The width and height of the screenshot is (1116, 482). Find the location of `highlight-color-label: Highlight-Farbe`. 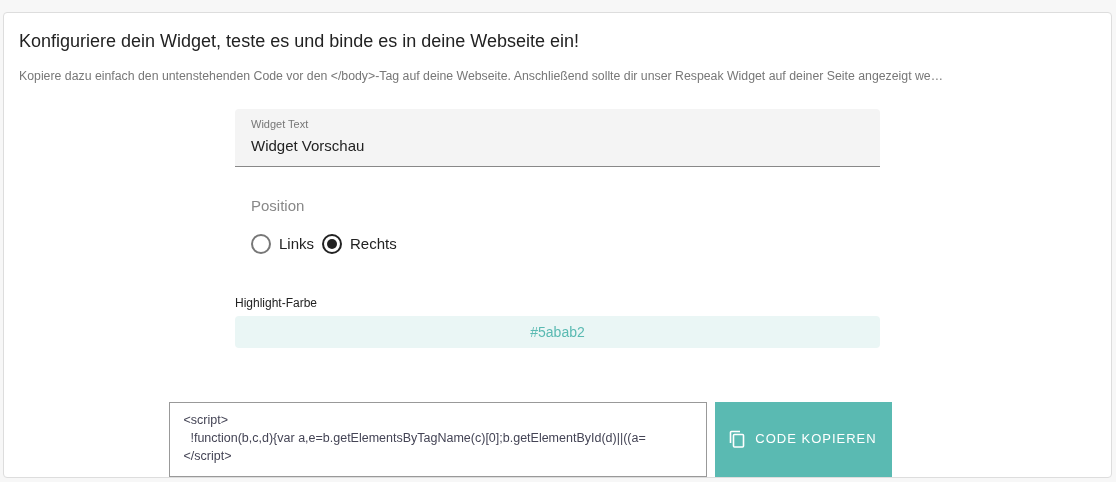

highlight-color-label: Highlight-Farbe is located at coordinates (277, 303).